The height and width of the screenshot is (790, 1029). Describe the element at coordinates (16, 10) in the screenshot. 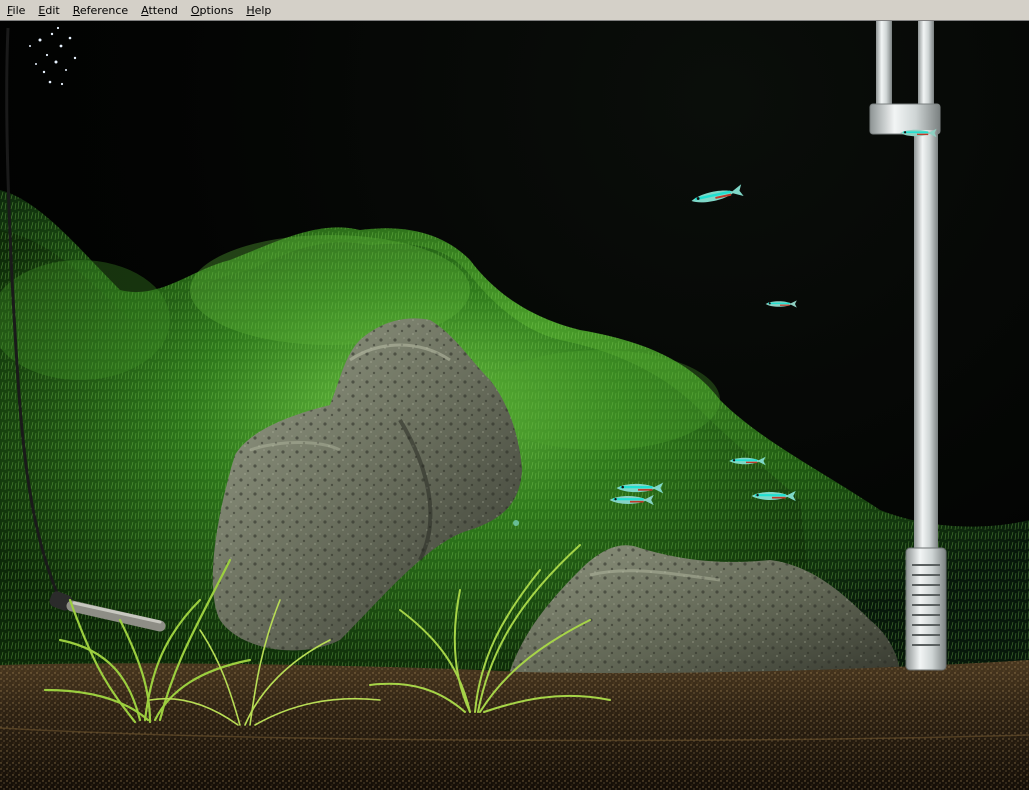

I see `menu-file: File` at that location.